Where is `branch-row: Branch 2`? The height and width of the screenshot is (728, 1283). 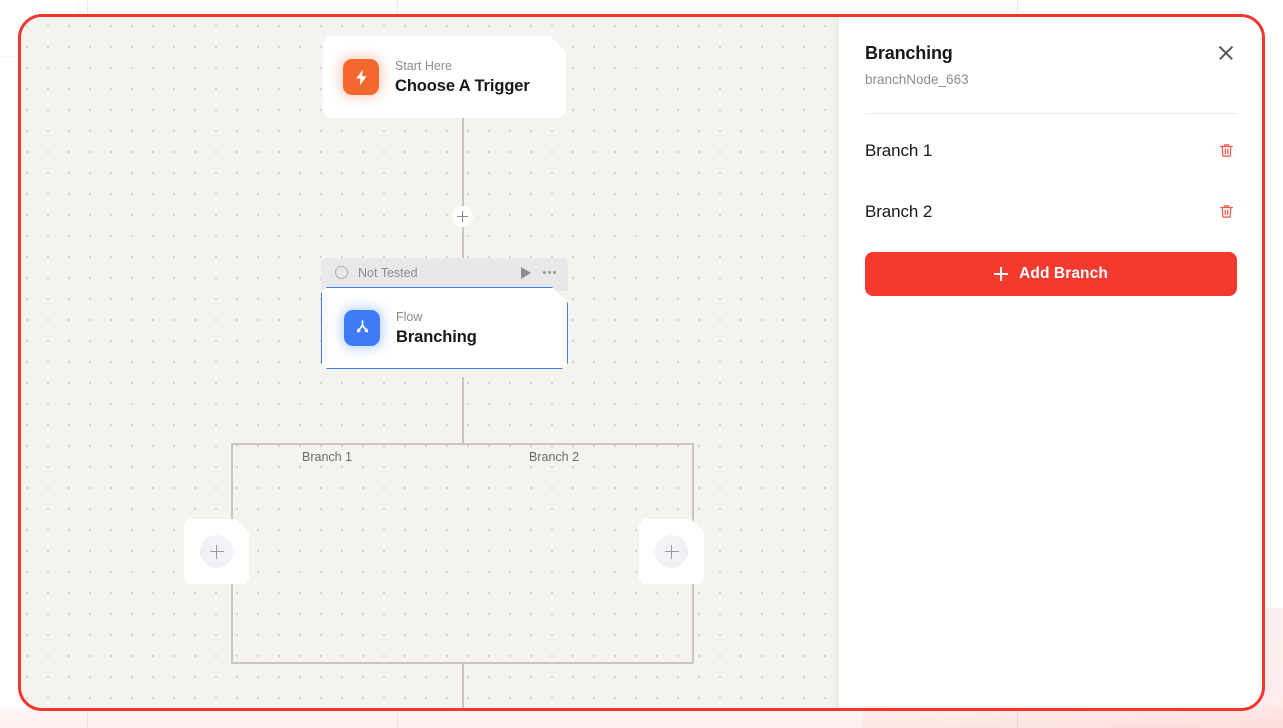 branch-row: Branch 2 is located at coordinates (1051, 211).